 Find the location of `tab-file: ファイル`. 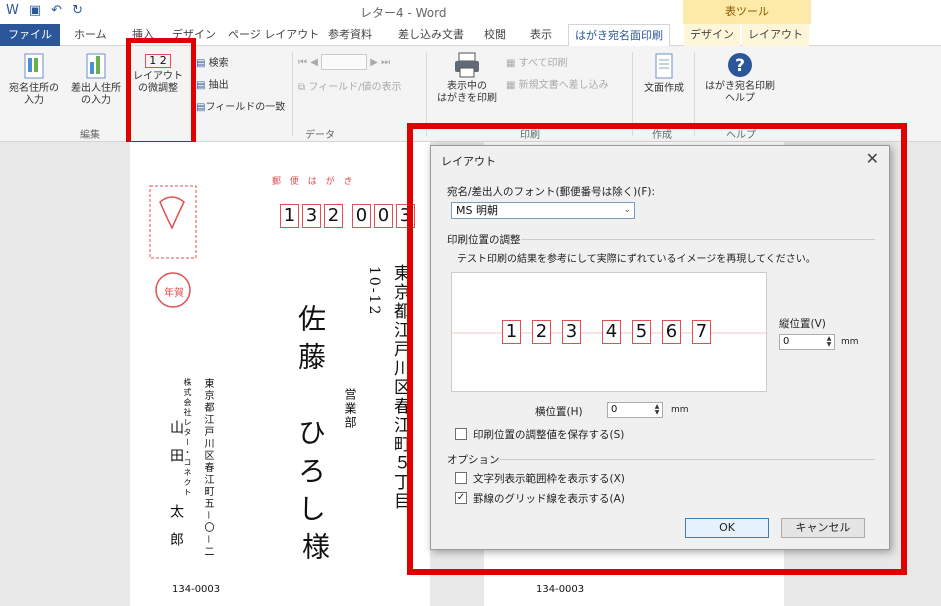

tab-file: ファイル is located at coordinates (30, 35).